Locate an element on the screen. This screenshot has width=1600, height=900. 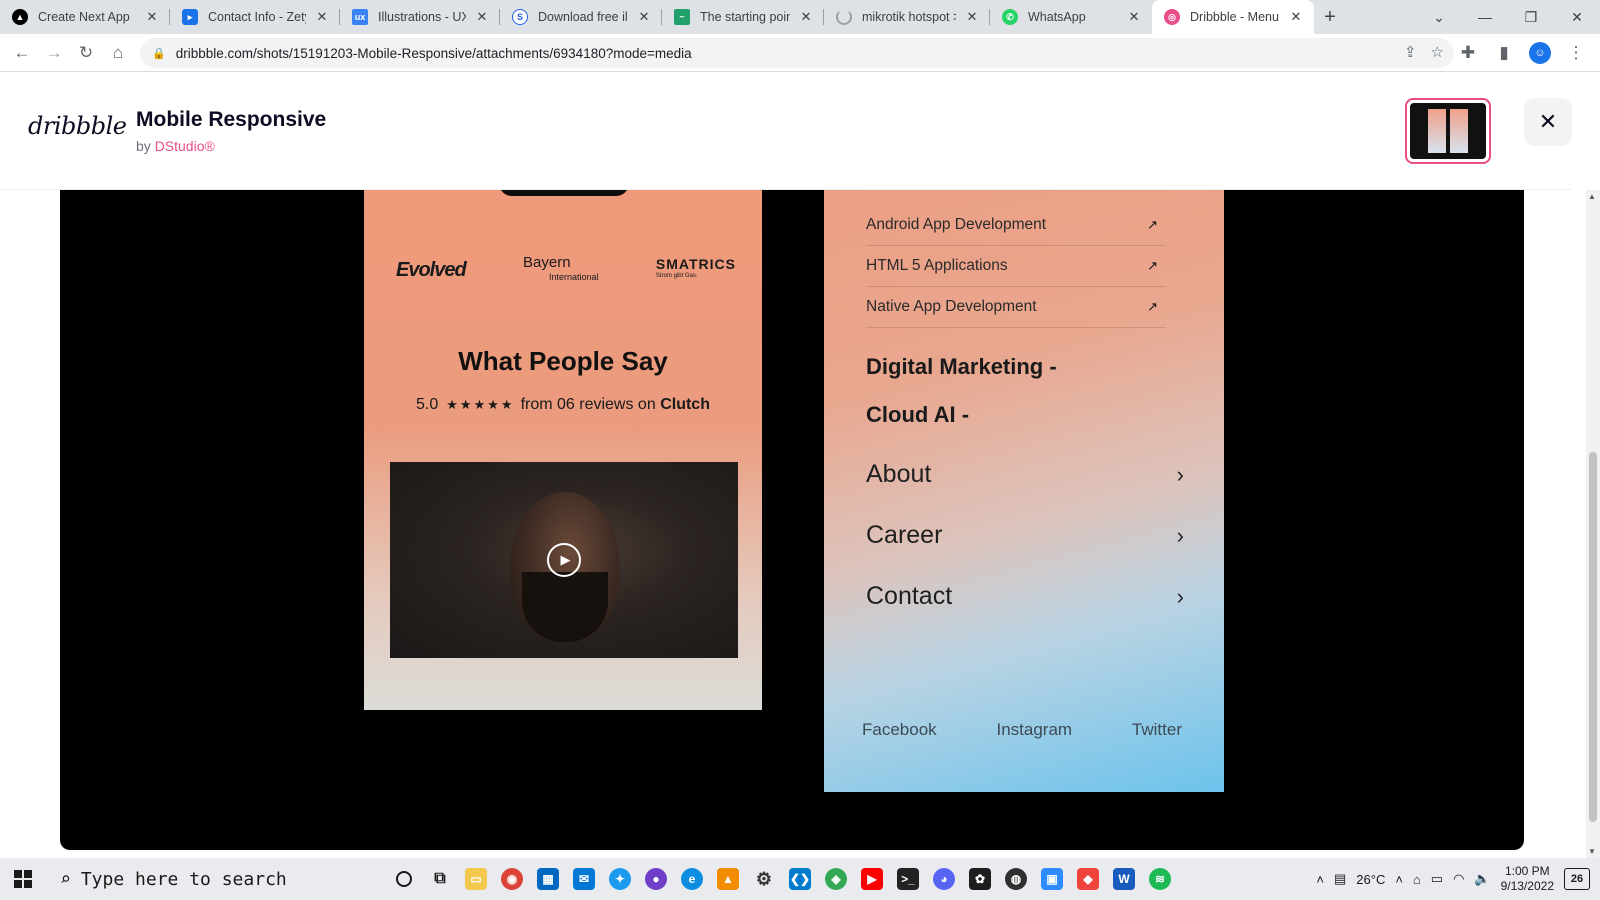
lock-icon: 🔒 is located at coordinates (159, 53).